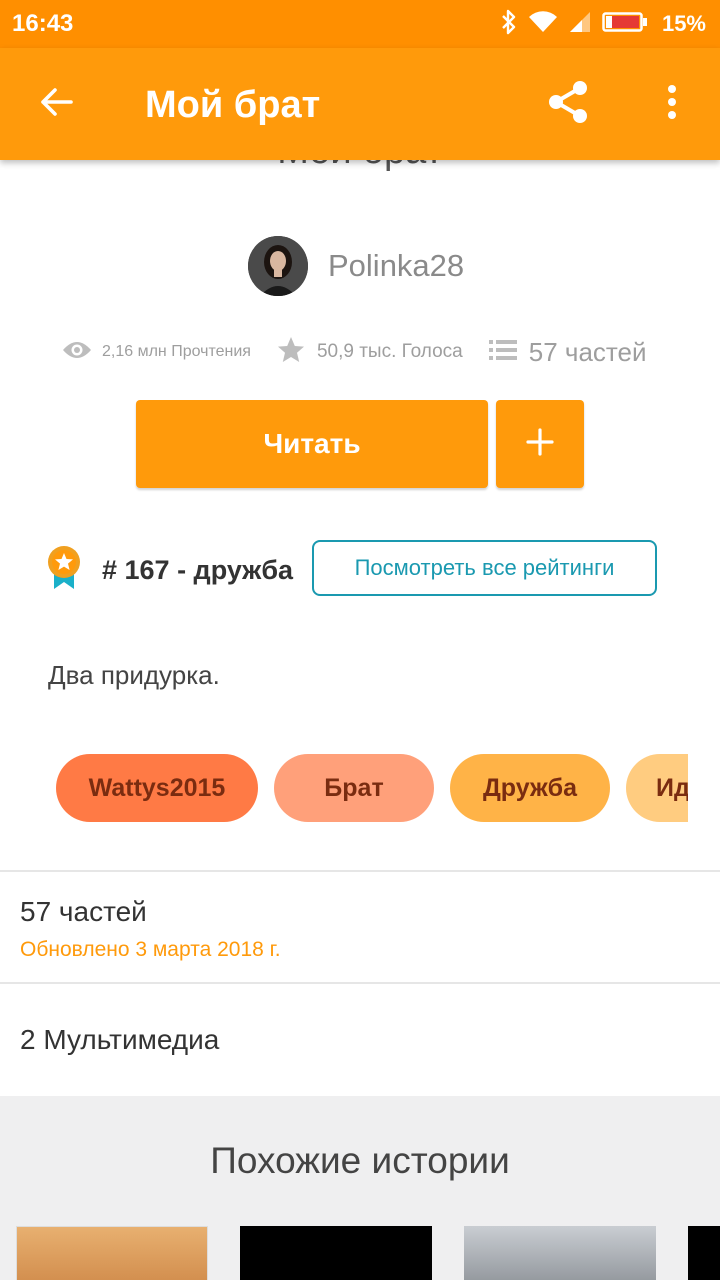 The width and height of the screenshot is (720, 1280). Describe the element at coordinates (587, 351) in the screenshot. I see `parts-count: 57 частей` at that location.